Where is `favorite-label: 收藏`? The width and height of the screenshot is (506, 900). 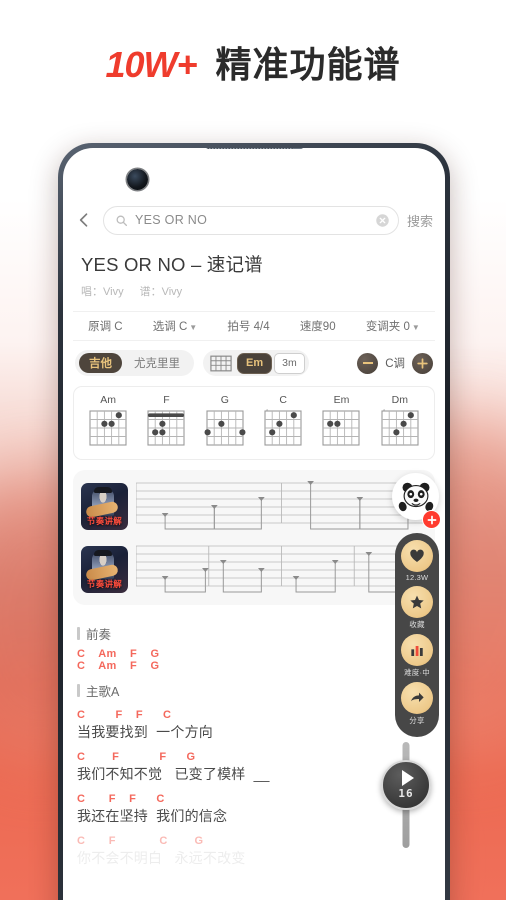 favorite-label: 收藏 is located at coordinates (417, 624).